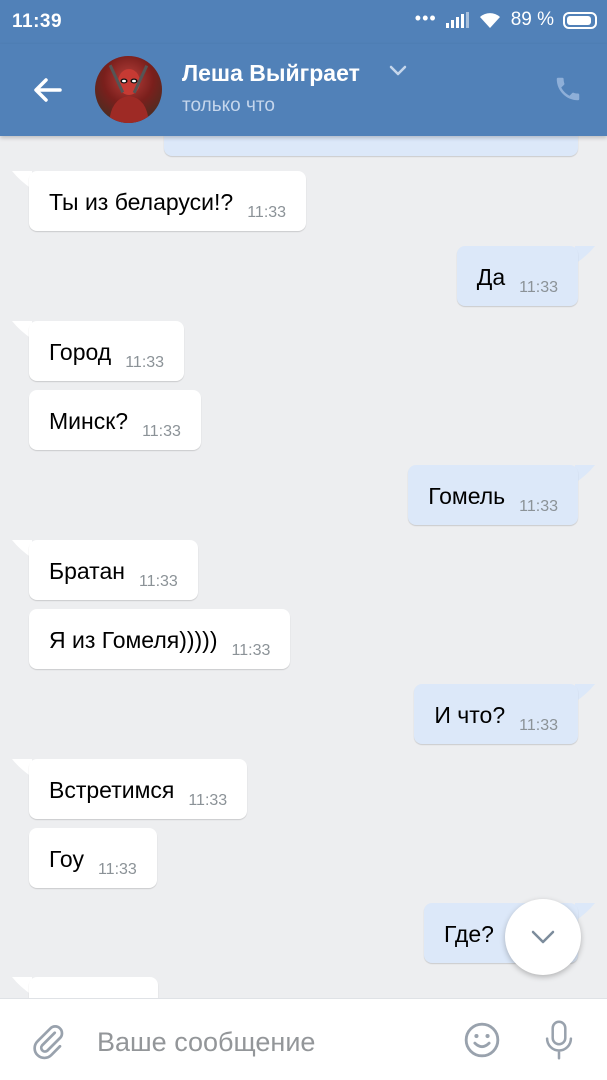  I want to click on message-incoming: Встретимся 11:33, so click(138, 789).